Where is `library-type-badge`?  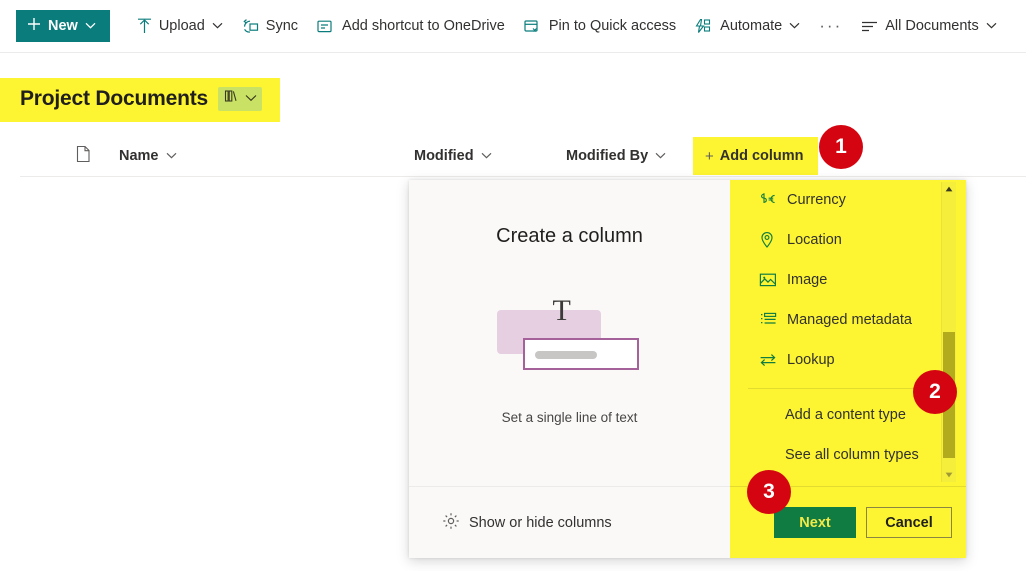
library-type-badge is located at coordinates (239, 99).